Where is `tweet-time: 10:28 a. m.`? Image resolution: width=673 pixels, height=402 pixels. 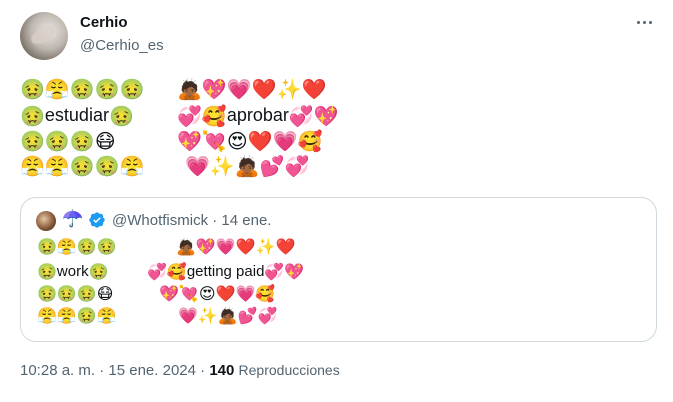
tweet-time: 10:28 a. m. is located at coordinates (57, 370).